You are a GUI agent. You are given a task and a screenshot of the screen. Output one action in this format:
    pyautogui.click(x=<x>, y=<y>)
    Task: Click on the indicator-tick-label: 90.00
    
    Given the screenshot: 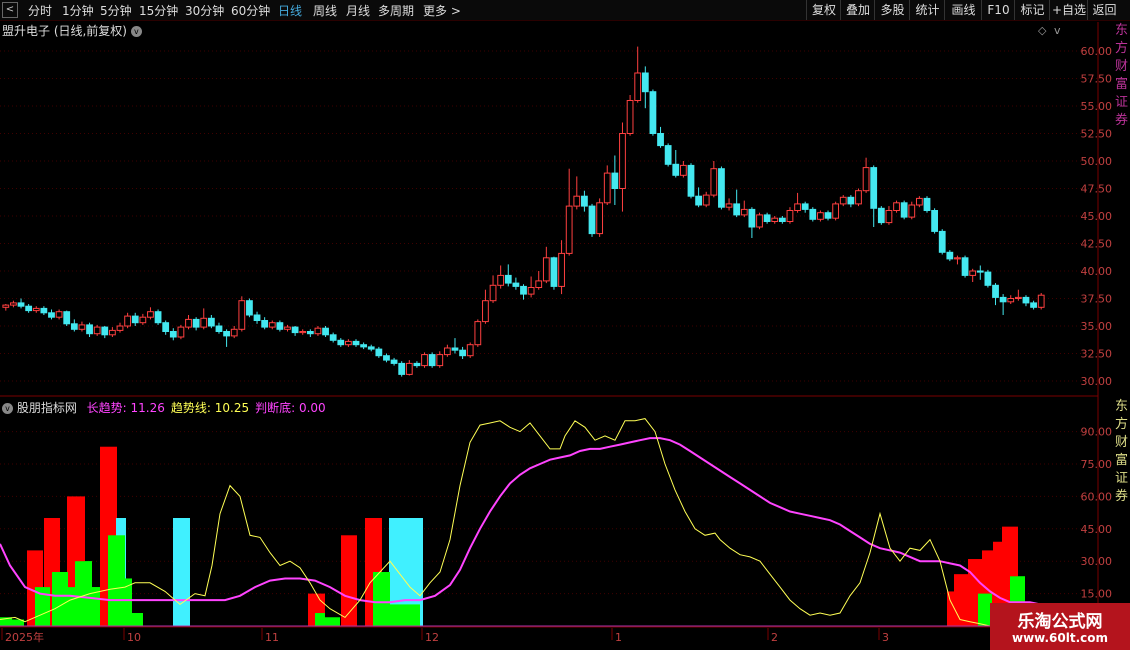 What is the action you would take?
    pyautogui.click(x=1097, y=432)
    